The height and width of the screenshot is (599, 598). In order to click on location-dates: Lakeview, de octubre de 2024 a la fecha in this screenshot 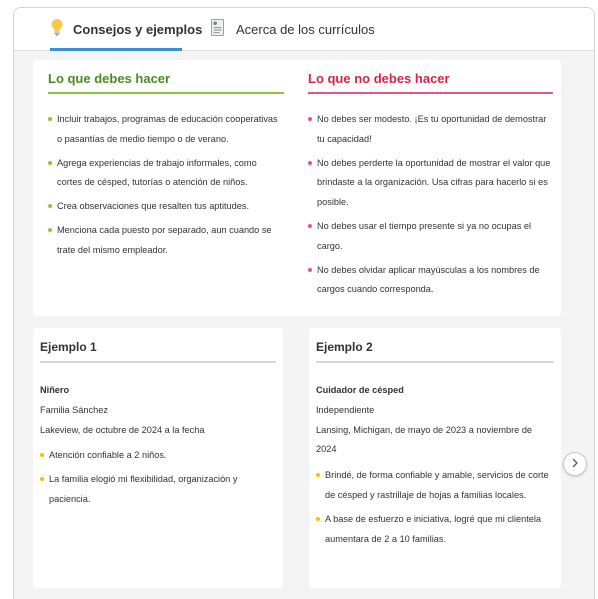, I will do `click(122, 429)`.